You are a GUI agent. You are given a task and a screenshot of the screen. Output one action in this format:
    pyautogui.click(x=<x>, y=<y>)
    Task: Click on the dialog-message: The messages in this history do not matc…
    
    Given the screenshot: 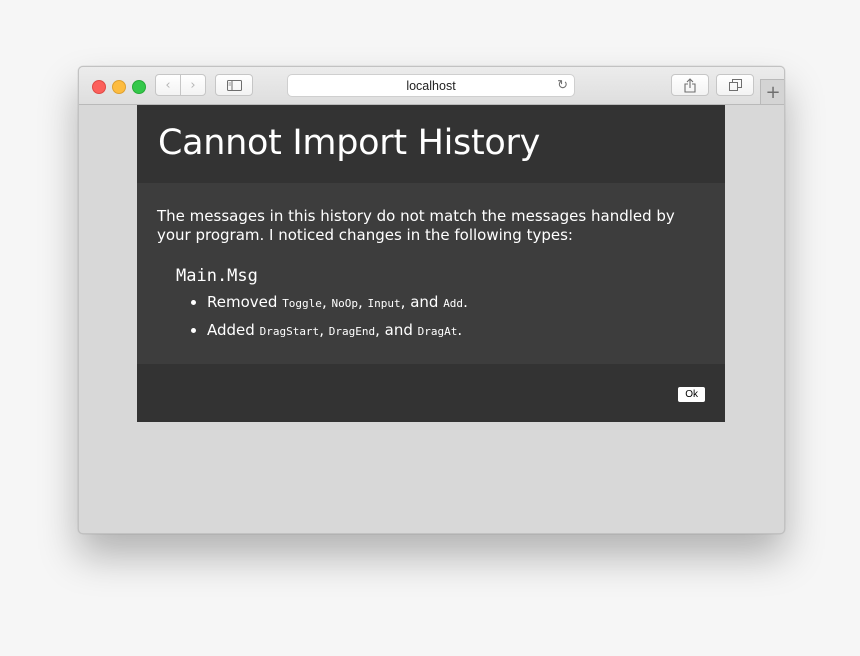 What is the action you would take?
    pyautogui.click(x=416, y=225)
    